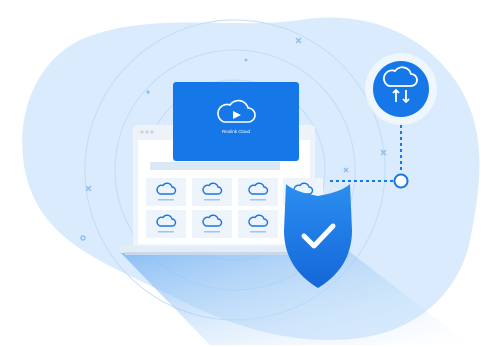 Image resolution: width=502 pixels, height=347 pixels. Describe the element at coordinates (401, 181) in the screenshot. I see `connector-node` at that location.